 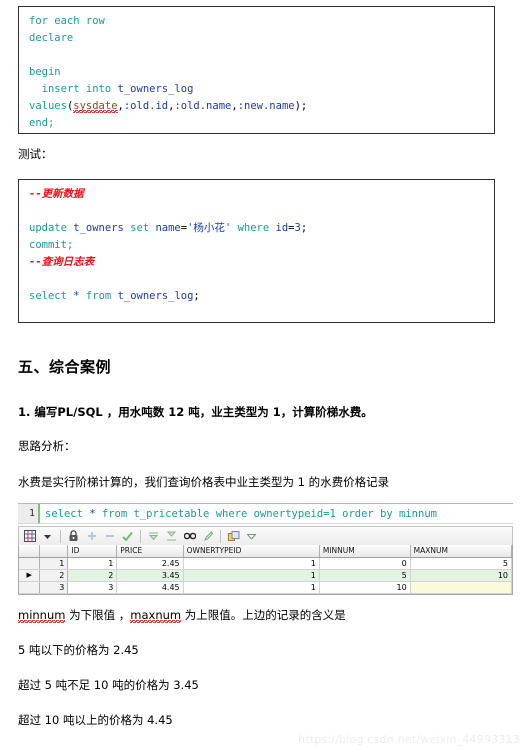 I want to click on grid-toolbar, so click(x=265, y=535).